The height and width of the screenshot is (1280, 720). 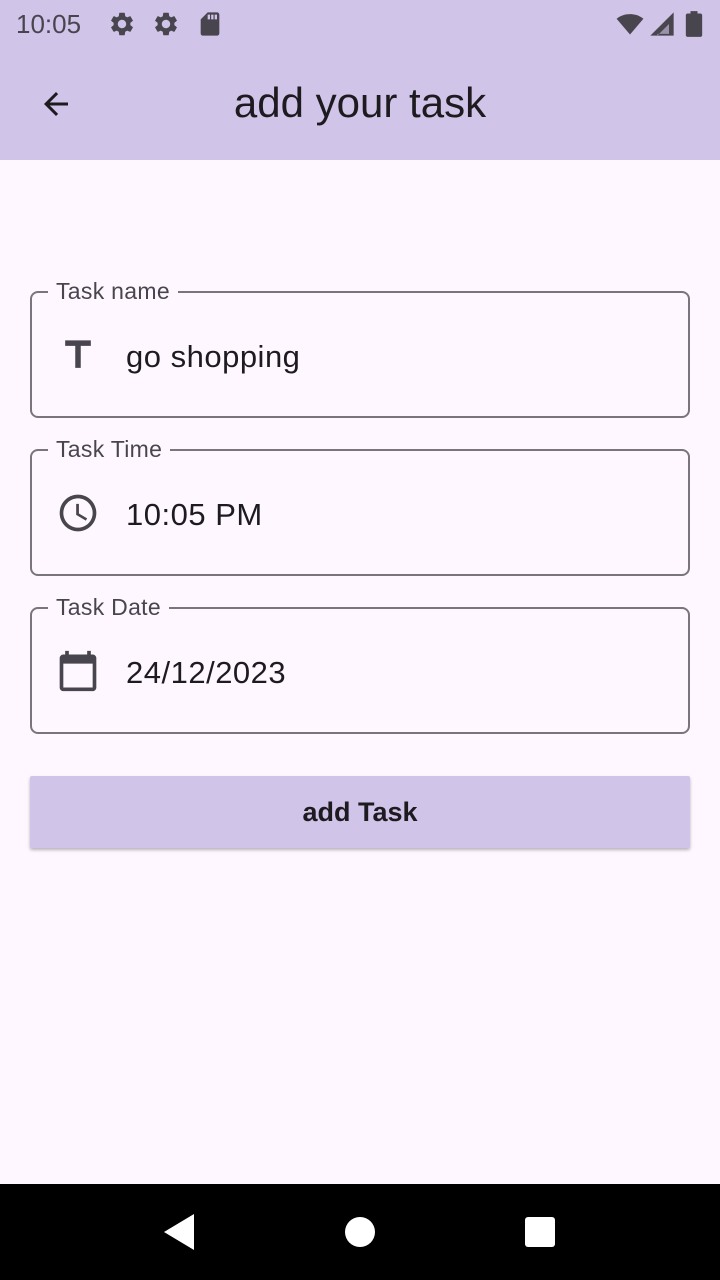 What do you see at coordinates (540, 1232) in the screenshot?
I see `nav-recents-icon` at bounding box center [540, 1232].